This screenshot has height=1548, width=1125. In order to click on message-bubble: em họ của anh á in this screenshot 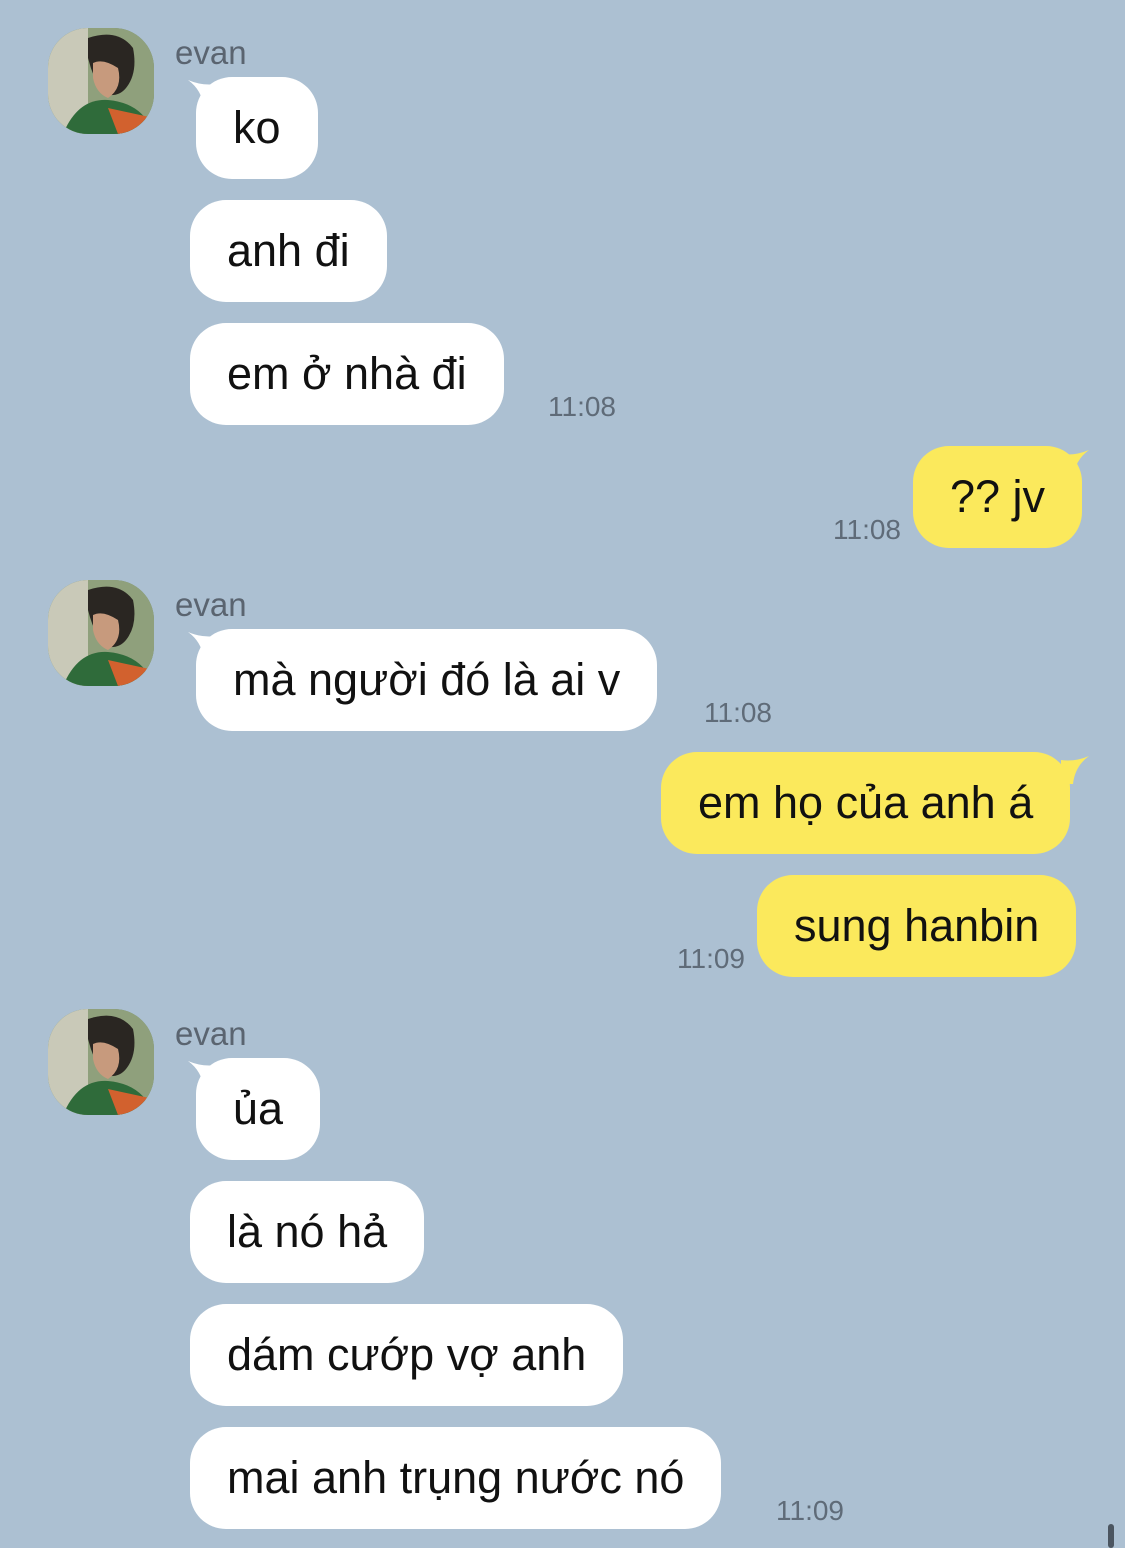, I will do `click(866, 803)`.